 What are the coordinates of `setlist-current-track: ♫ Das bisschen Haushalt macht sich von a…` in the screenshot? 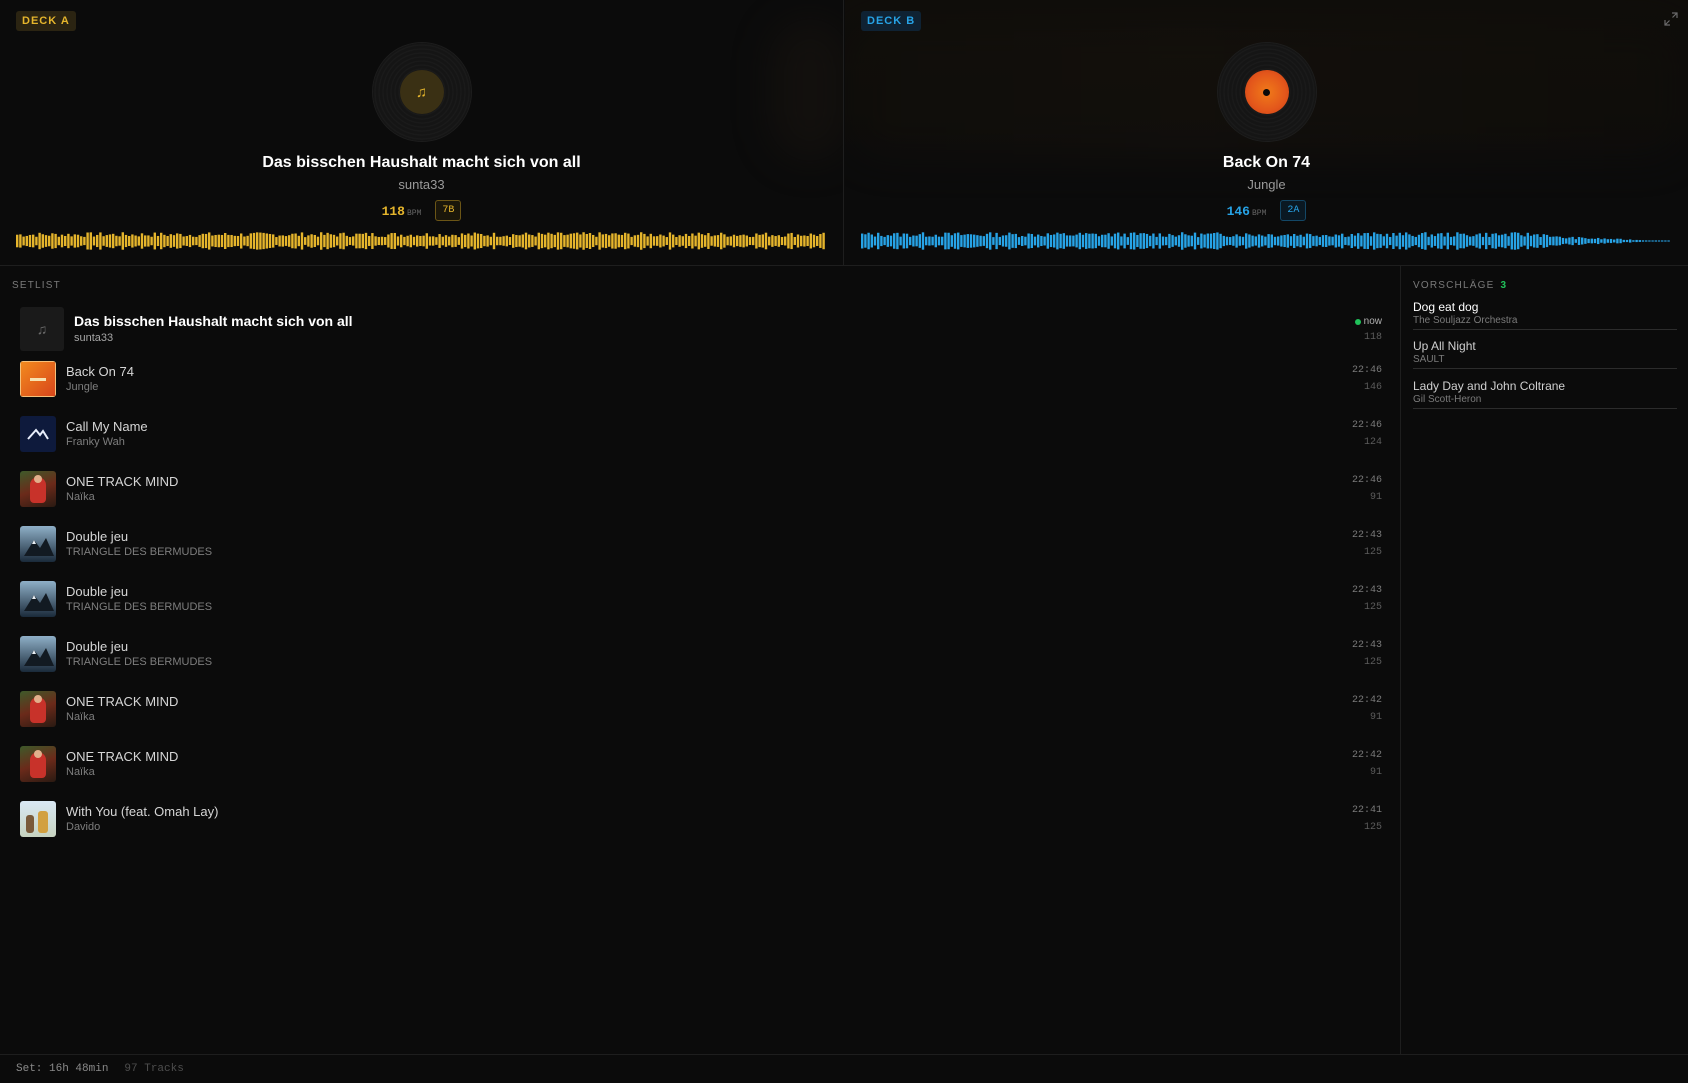 It's located at (701, 329).